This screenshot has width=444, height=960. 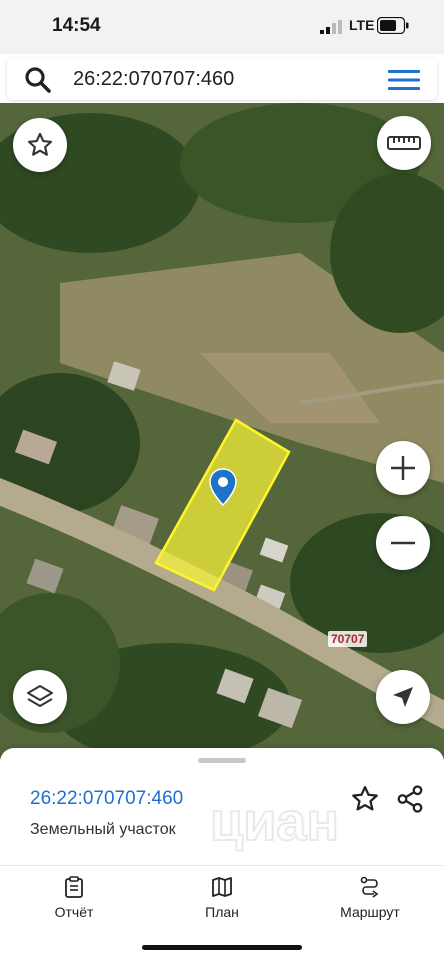 I want to click on search-query: 26:22:070707:460, so click(x=153, y=79).